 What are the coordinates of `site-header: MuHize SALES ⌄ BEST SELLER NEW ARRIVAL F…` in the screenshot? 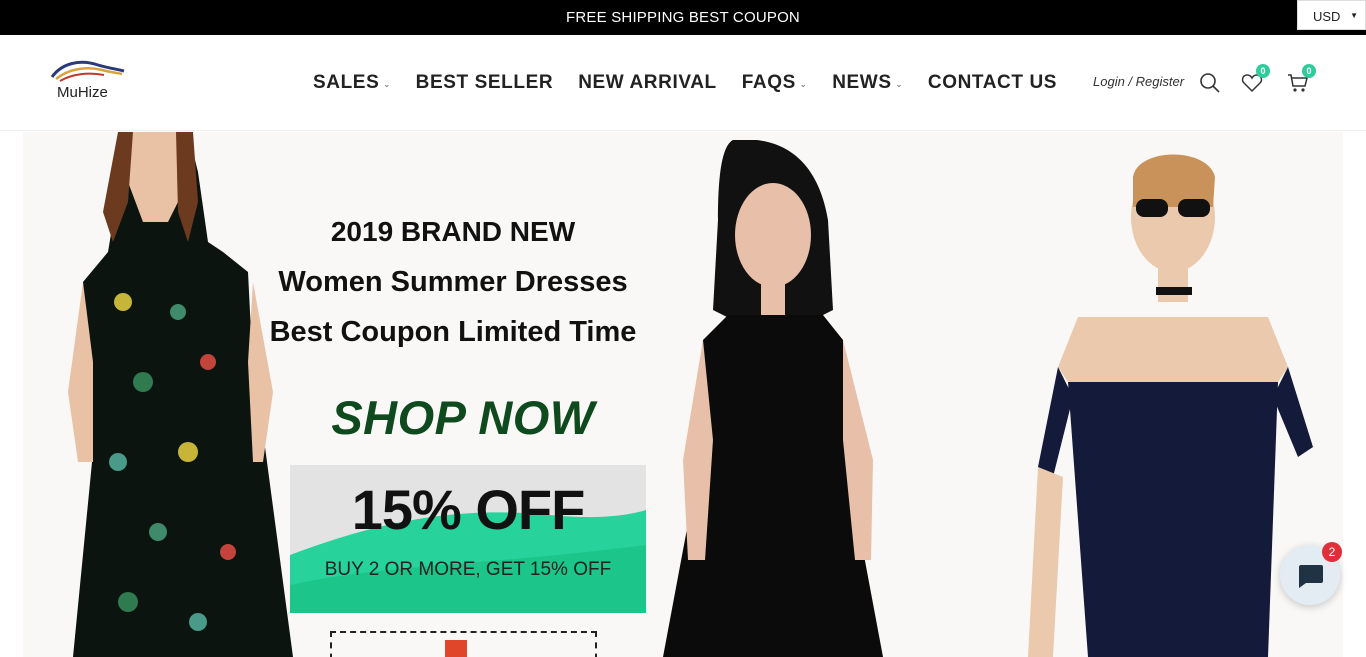 It's located at (683, 83).